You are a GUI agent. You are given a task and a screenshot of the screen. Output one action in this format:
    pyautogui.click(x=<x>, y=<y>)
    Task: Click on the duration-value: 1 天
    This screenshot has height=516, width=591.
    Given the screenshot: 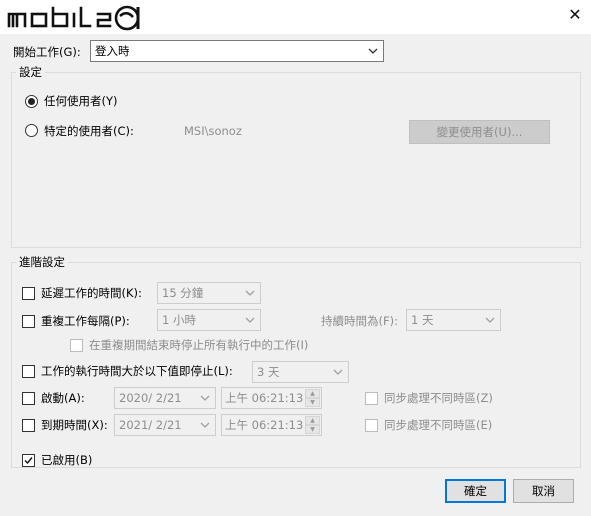 What is the action you would take?
    pyautogui.click(x=422, y=320)
    